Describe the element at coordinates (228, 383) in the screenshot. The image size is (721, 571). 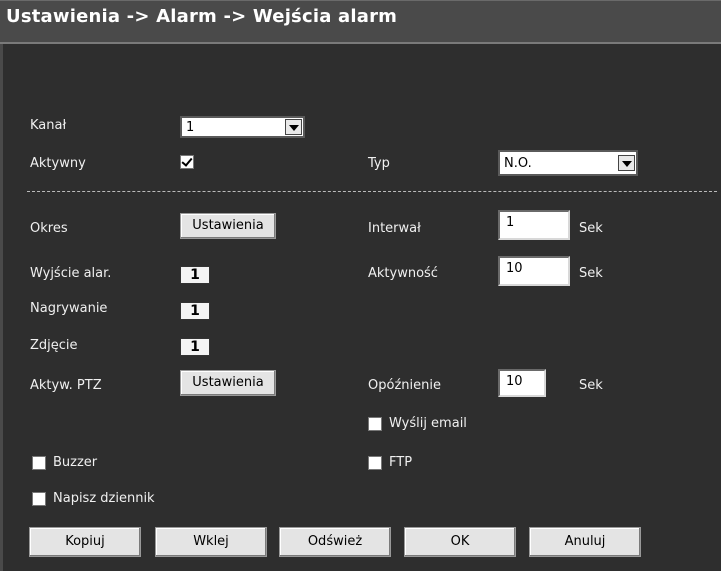
I see `ptz-settings-button: Ustawienia` at that location.